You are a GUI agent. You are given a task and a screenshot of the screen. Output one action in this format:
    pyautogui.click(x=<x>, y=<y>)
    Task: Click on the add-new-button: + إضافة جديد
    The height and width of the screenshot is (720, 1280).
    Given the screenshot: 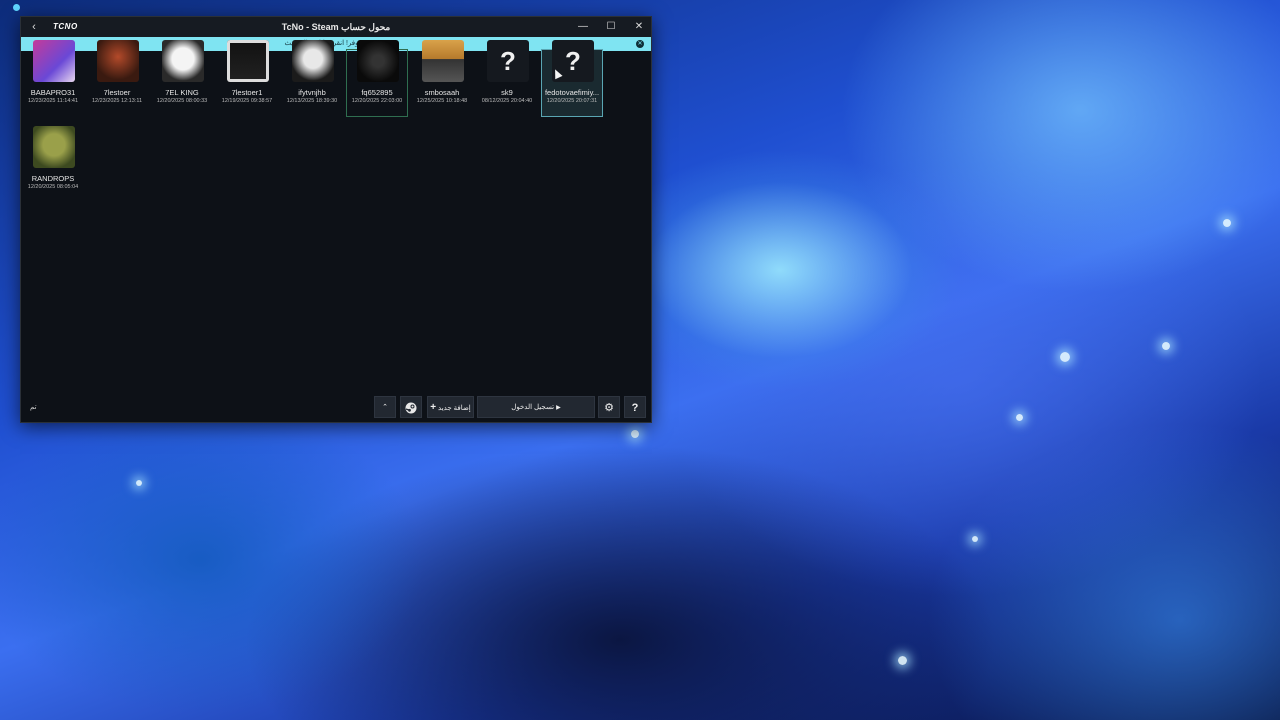 What is the action you would take?
    pyautogui.click(x=450, y=407)
    